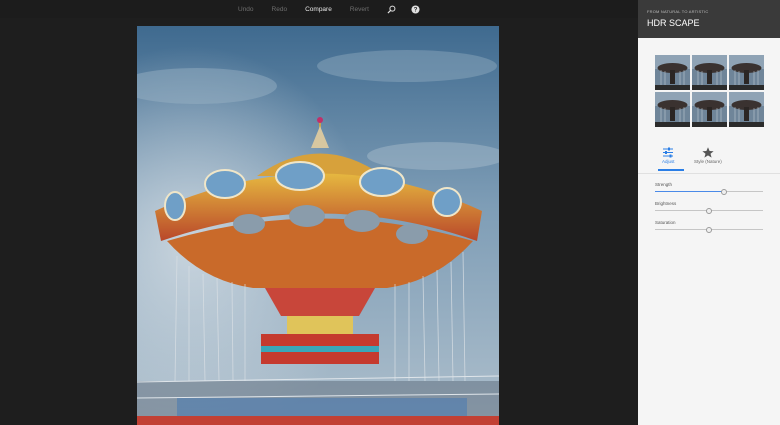  Describe the element at coordinates (359, 9) in the screenshot. I see `revert-button: Revert` at that location.